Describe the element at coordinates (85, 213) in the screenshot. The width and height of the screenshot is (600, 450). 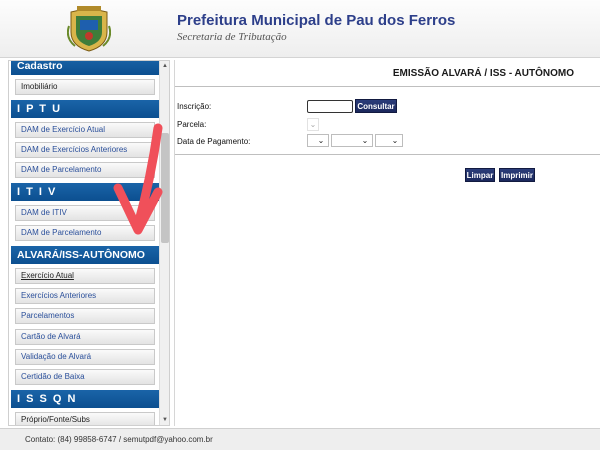
I see `sidebar-item-dam-itiv: DAM de ITIV` at that location.